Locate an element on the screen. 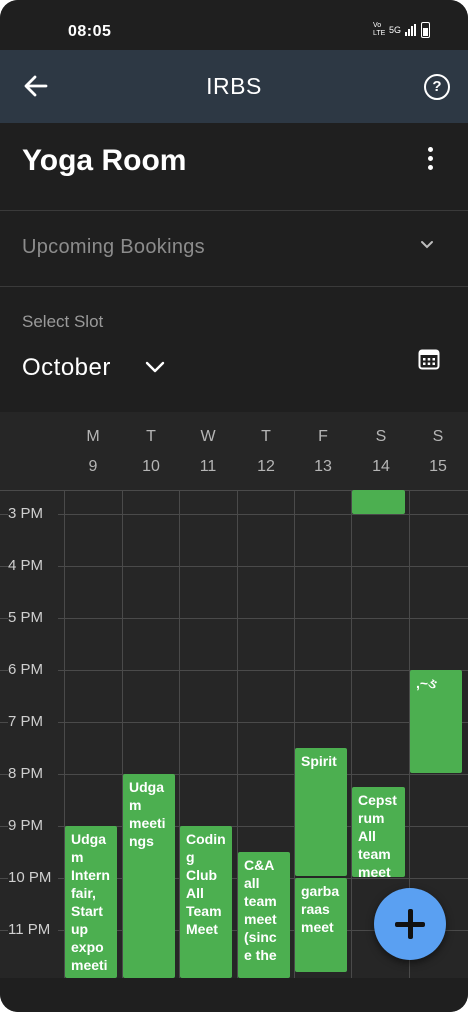 The height and width of the screenshot is (1012, 468). calendar-icon is located at coordinates (429, 359).